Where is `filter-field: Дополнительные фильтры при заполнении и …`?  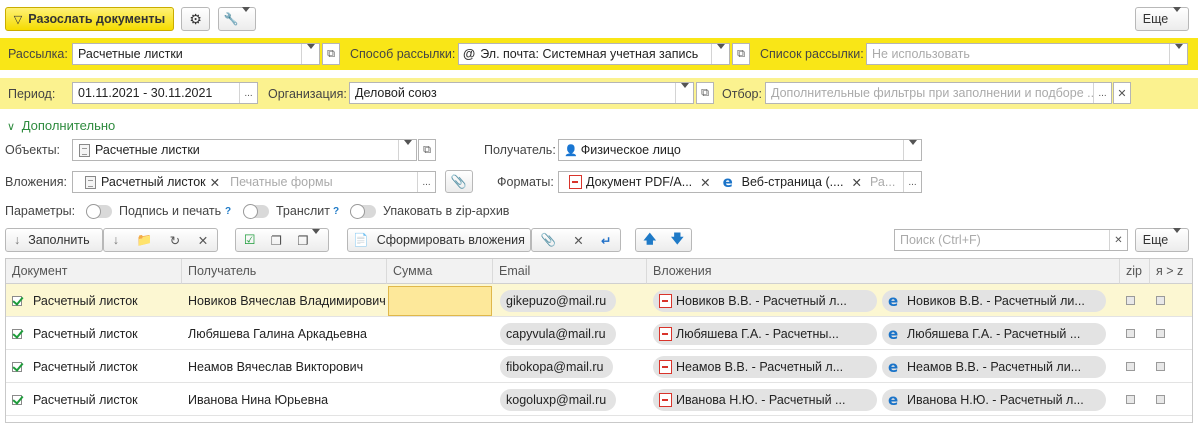
filter-field: Дополнительные фильтры при заполнении и … is located at coordinates (938, 93).